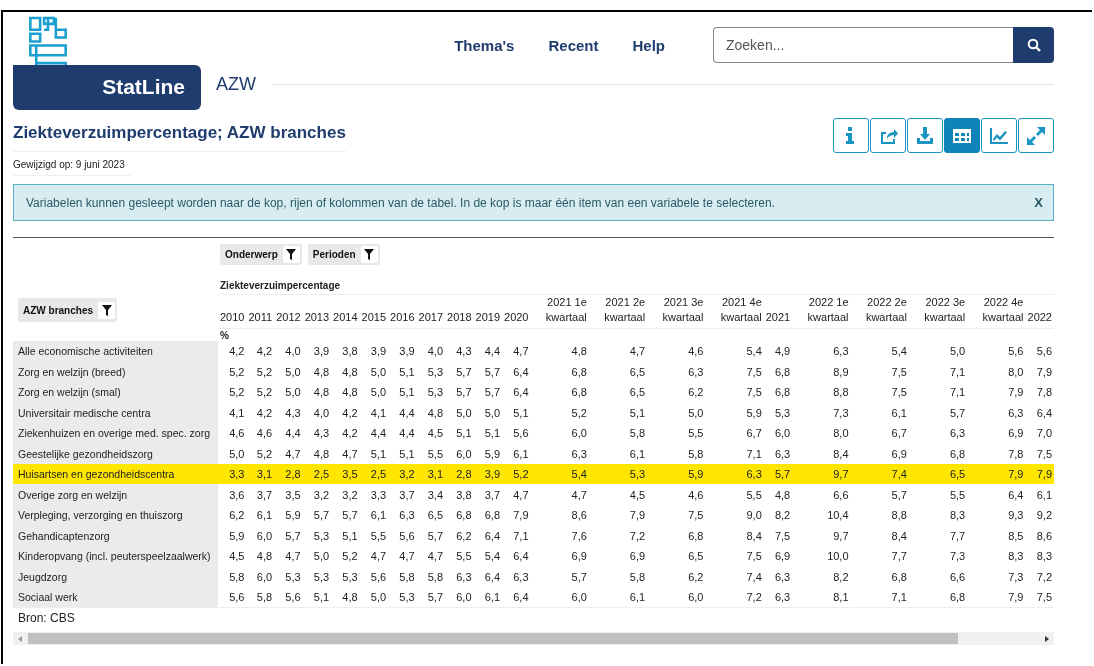 This screenshot has height=666, width=1094. I want to click on table-cell: 5,5, so click(431, 453).